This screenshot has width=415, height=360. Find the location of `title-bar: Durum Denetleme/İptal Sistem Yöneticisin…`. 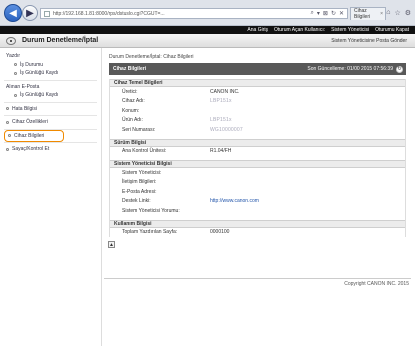

title-bar: Durum Denetleme/İptal Sistem Yöneticisin… is located at coordinates (207, 41).